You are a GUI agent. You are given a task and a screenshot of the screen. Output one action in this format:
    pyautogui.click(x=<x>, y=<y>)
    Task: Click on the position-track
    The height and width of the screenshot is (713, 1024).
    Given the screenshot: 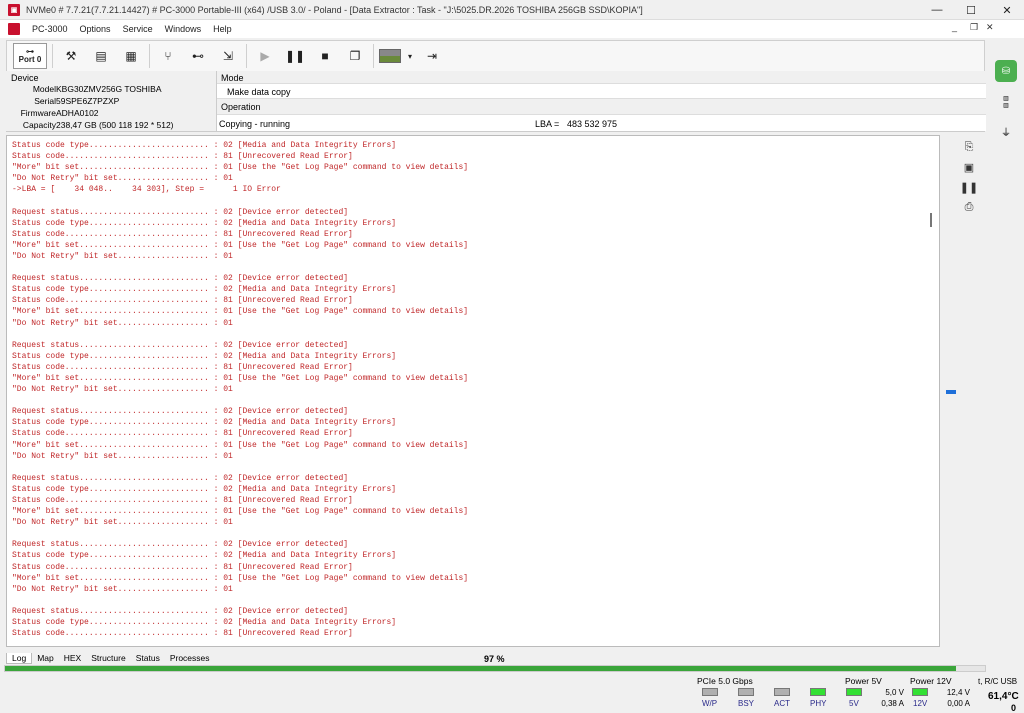 What is the action you would take?
    pyautogui.click(x=951, y=392)
    